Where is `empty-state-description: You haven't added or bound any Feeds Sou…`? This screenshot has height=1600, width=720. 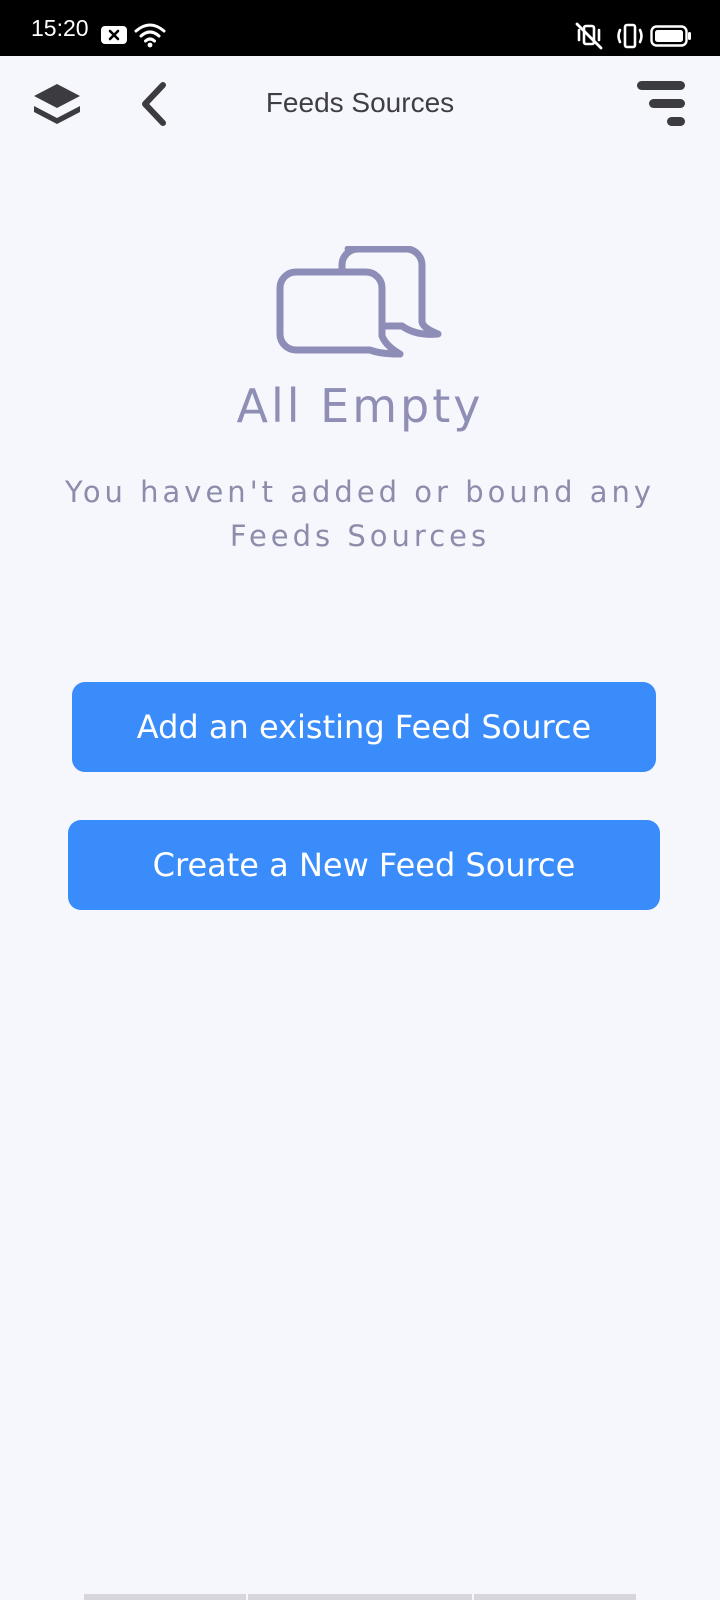 empty-state-description: You haven't added or bound any Feeds Sou… is located at coordinates (360, 514).